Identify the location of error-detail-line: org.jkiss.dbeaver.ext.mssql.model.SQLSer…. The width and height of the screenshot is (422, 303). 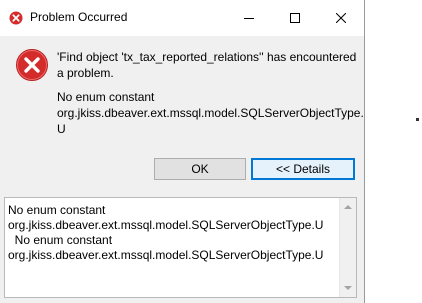
(210, 113).